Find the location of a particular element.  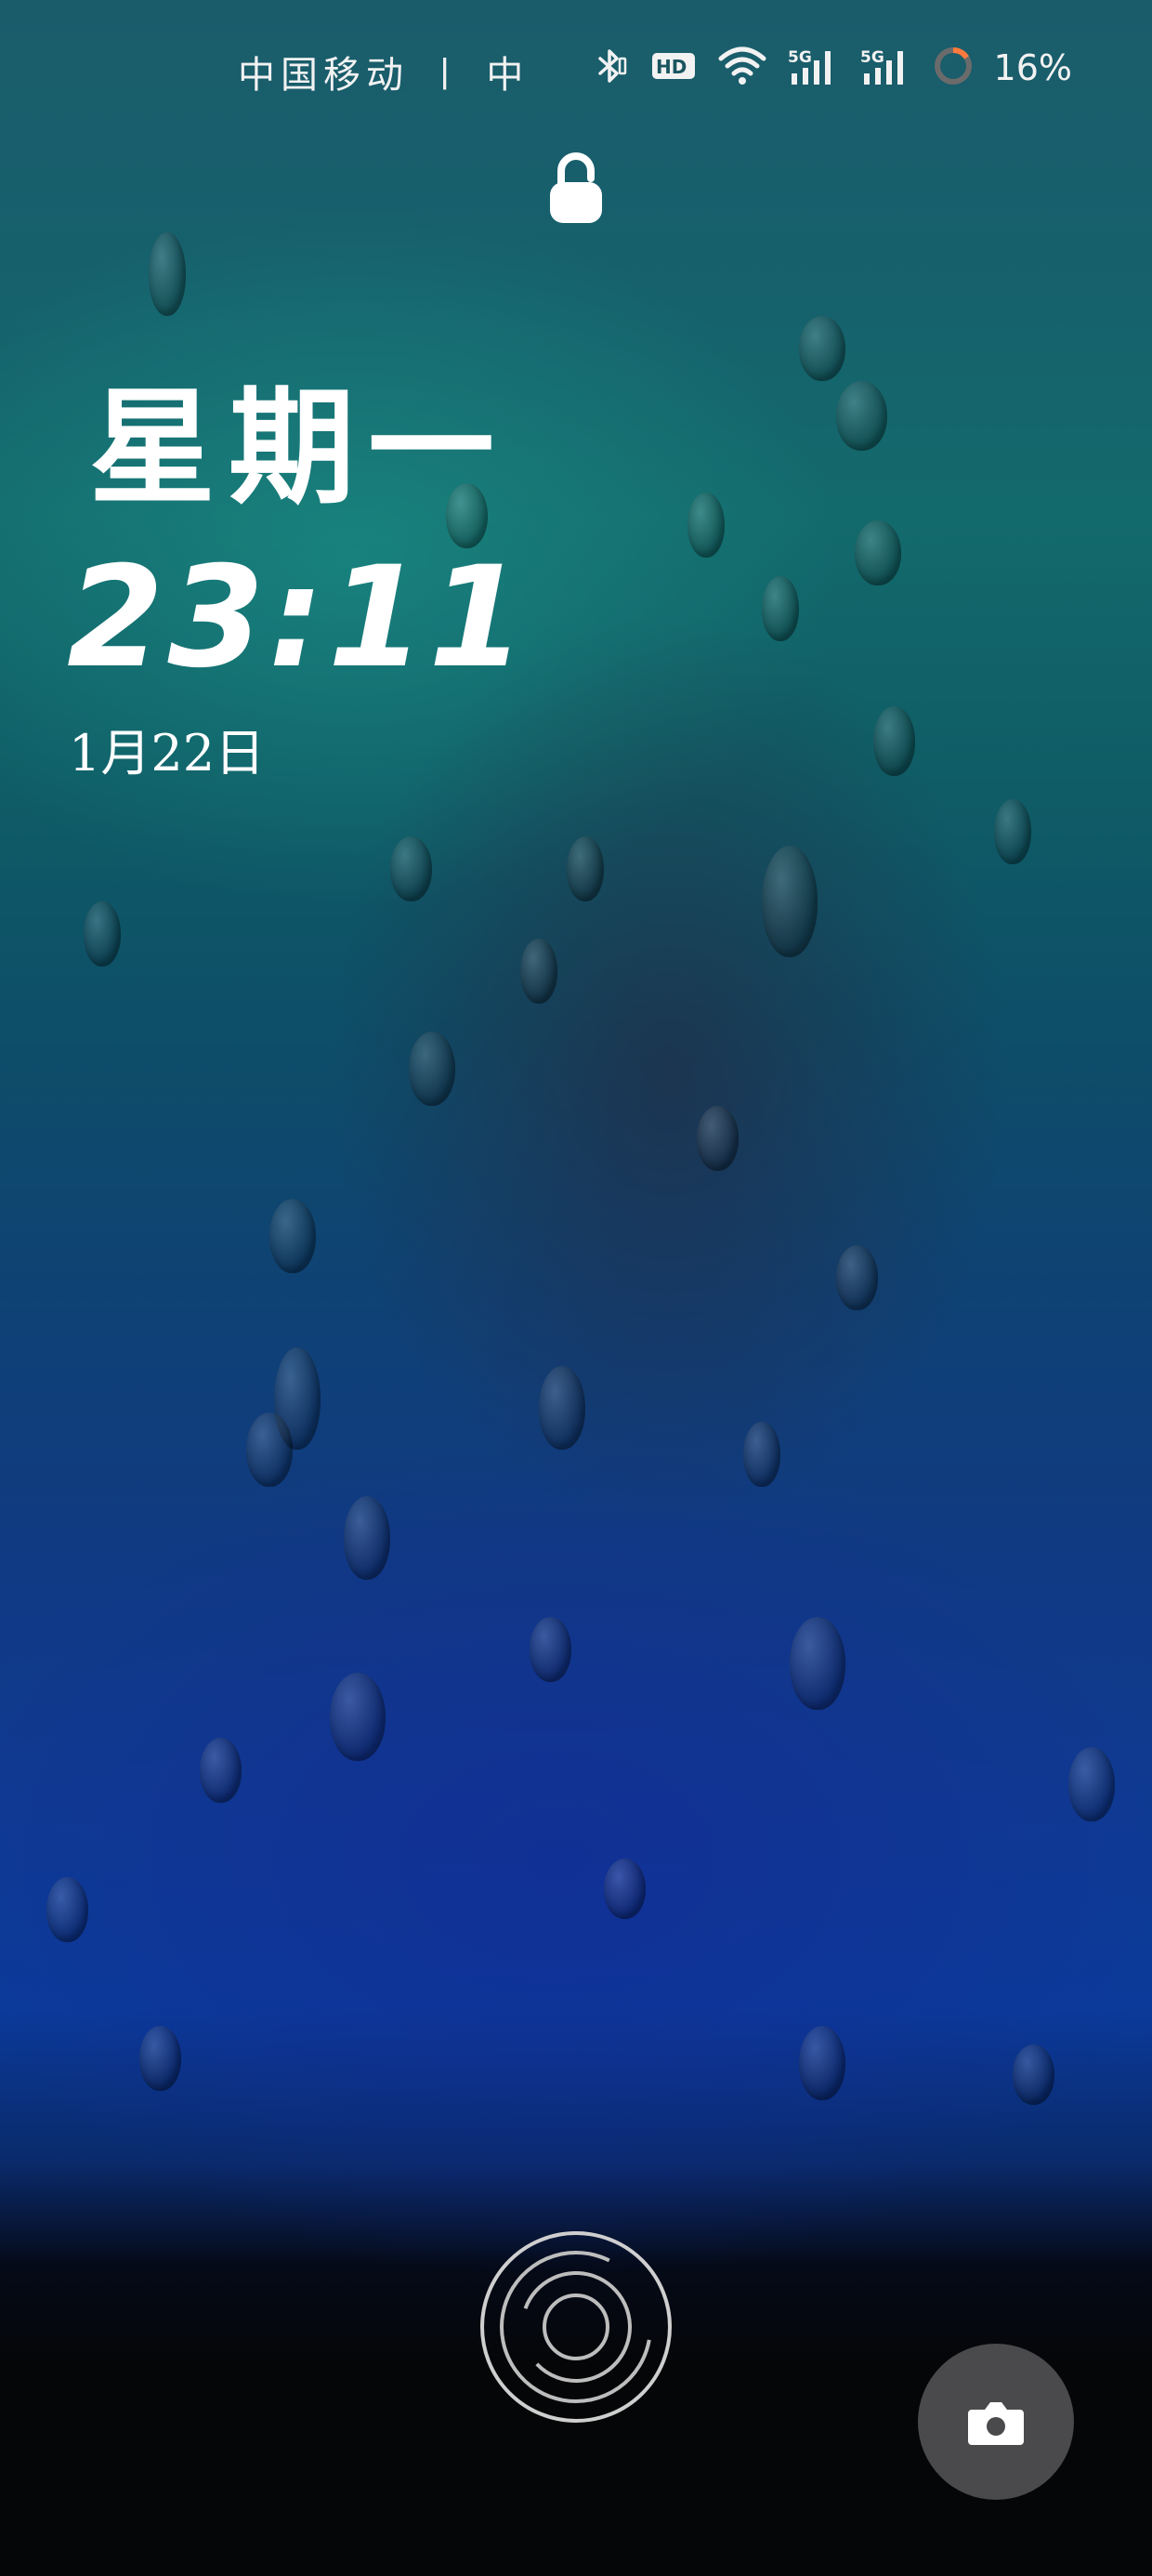

fingerprint-icon is located at coordinates (576, 2327).